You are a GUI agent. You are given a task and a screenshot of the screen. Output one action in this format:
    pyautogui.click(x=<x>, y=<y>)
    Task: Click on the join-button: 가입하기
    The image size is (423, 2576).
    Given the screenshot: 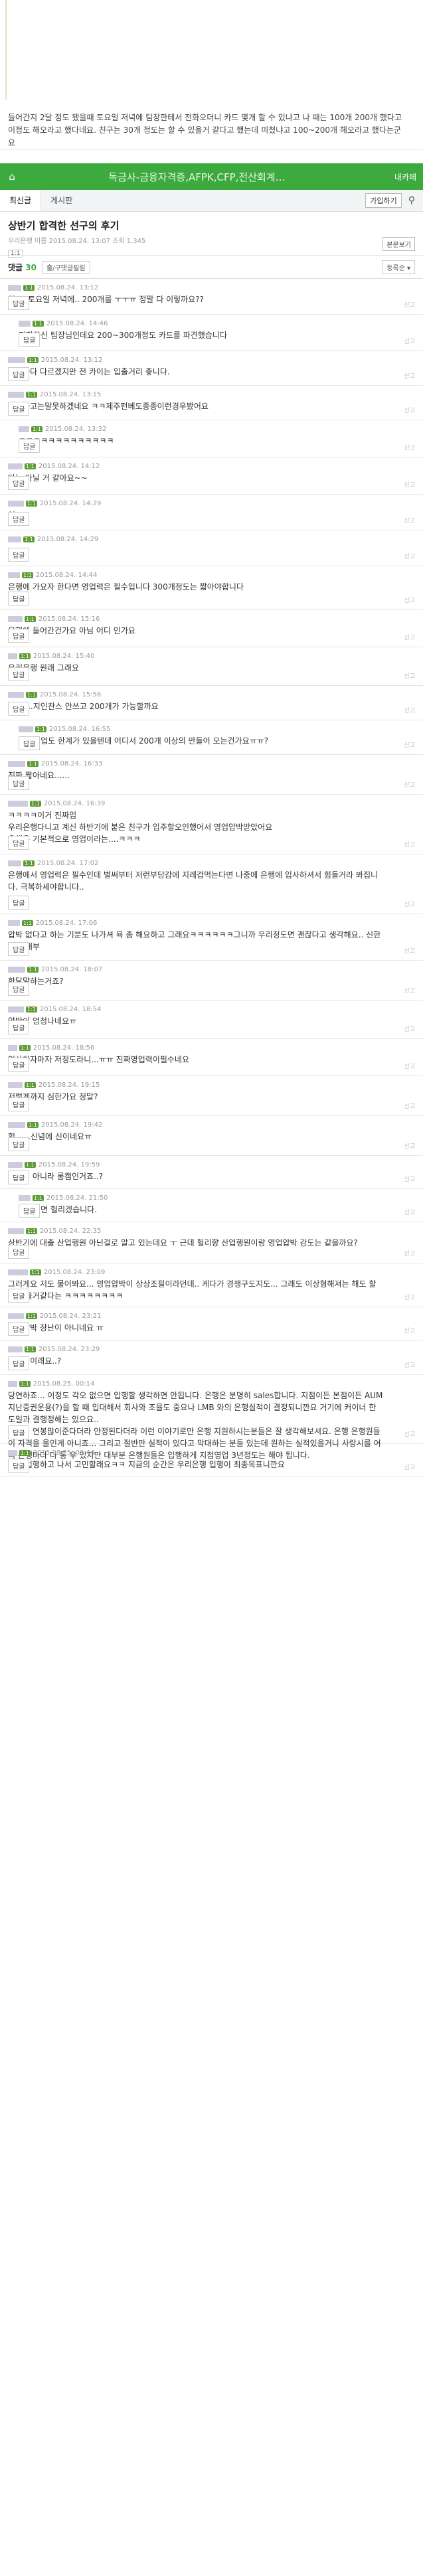 What is the action you would take?
    pyautogui.click(x=384, y=200)
    